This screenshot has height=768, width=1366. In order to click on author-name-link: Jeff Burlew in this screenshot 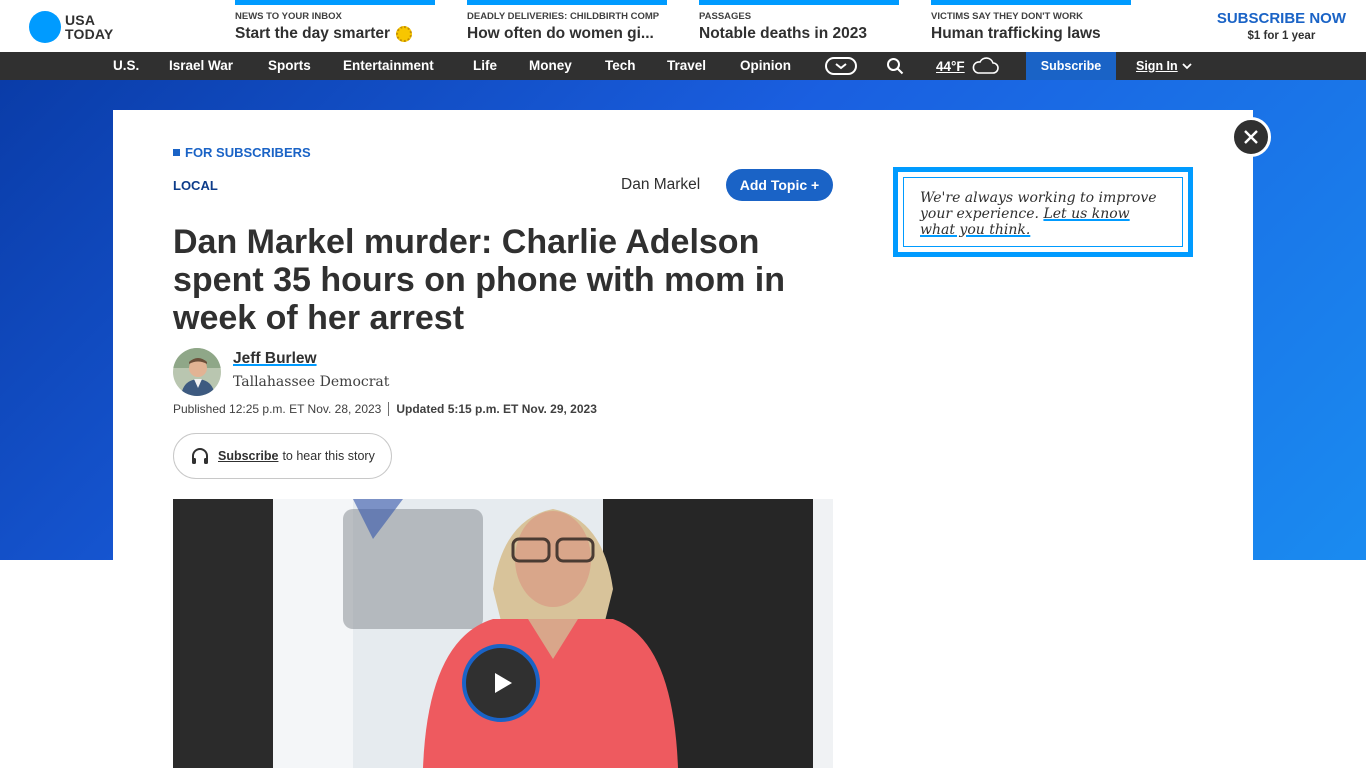, I will do `click(275, 359)`.